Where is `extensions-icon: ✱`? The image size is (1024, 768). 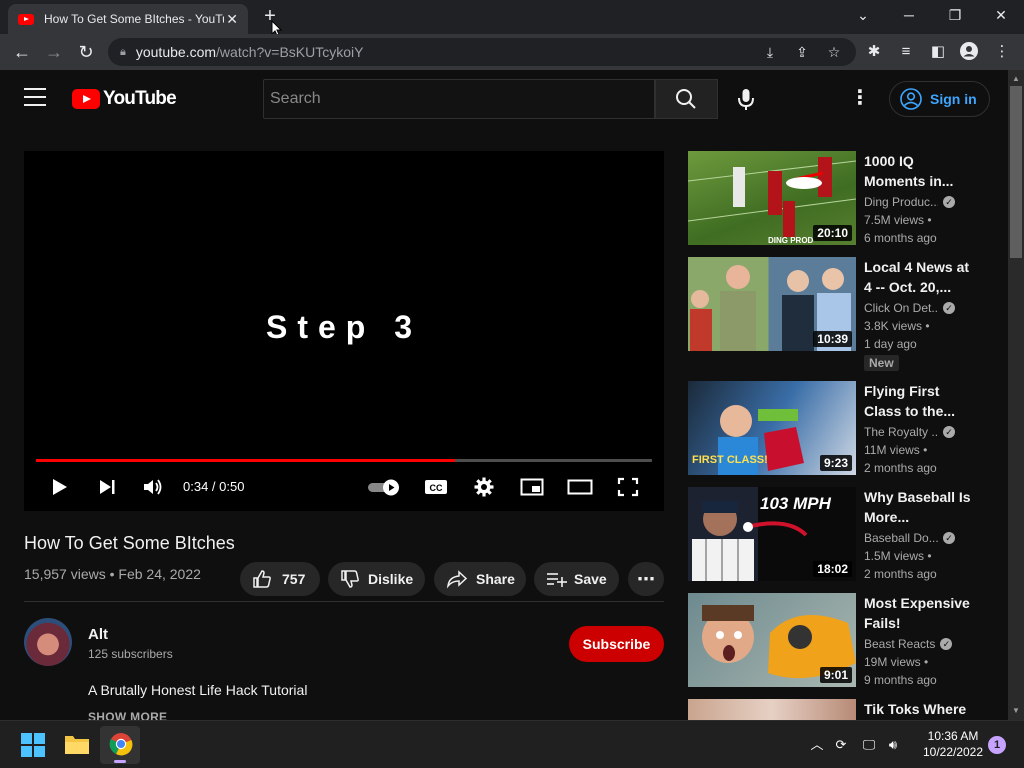
extensions-icon: ✱ is located at coordinates (874, 52).